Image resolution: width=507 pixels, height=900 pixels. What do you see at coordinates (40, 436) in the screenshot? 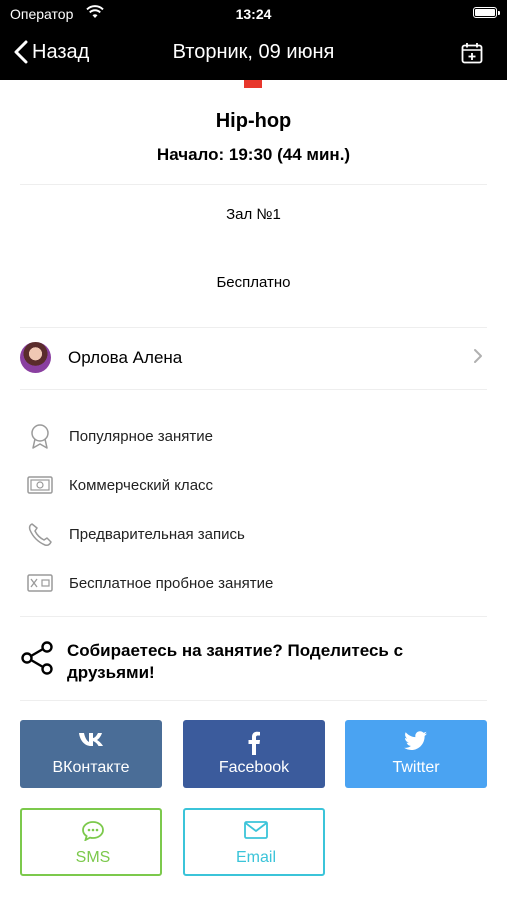
I see `award-icon` at bounding box center [40, 436].